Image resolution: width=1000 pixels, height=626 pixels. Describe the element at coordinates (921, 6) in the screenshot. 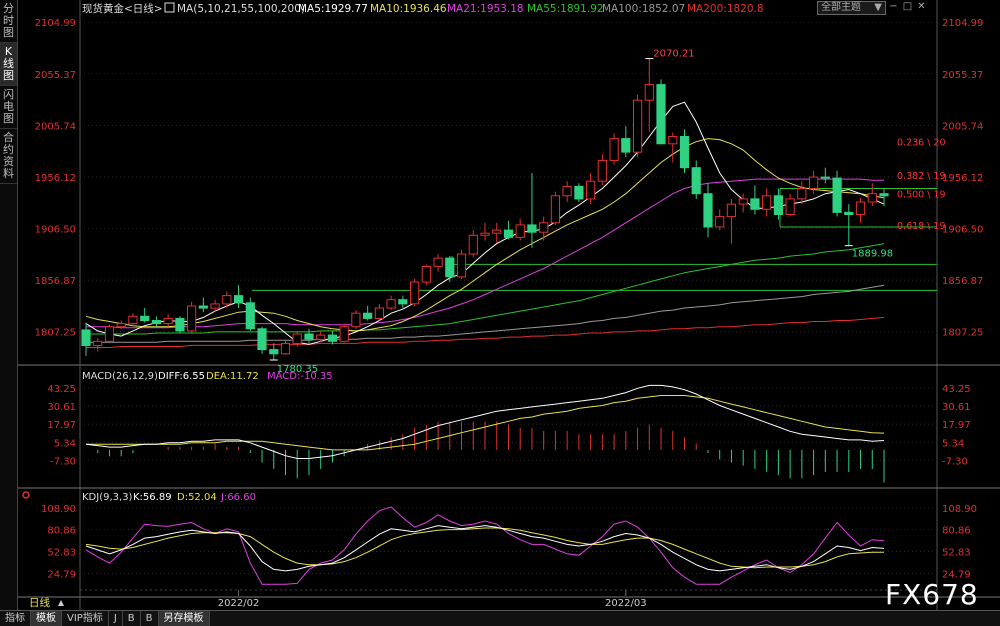

I see `close-icon: ✕` at that location.